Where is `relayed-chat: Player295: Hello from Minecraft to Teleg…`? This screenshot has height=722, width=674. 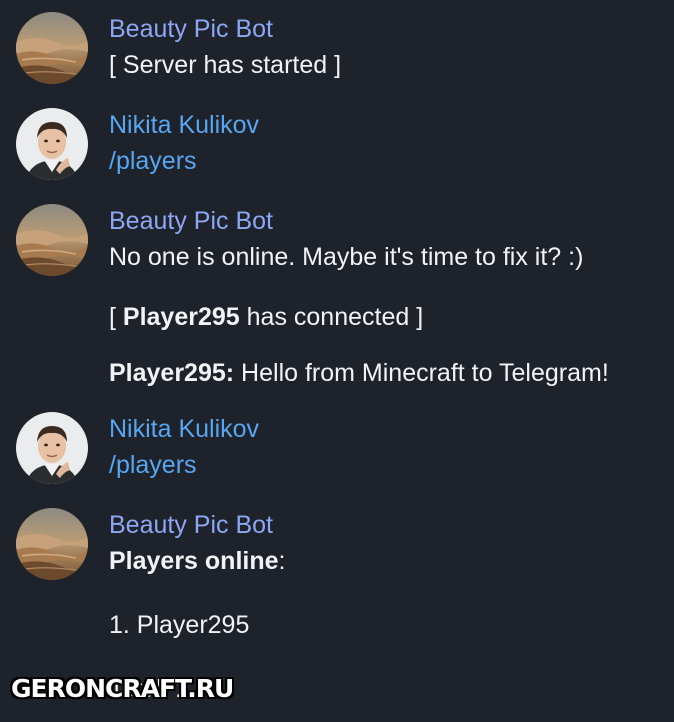 relayed-chat: Player295: Hello from Minecraft to Teleg… is located at coordinates (359, 373).